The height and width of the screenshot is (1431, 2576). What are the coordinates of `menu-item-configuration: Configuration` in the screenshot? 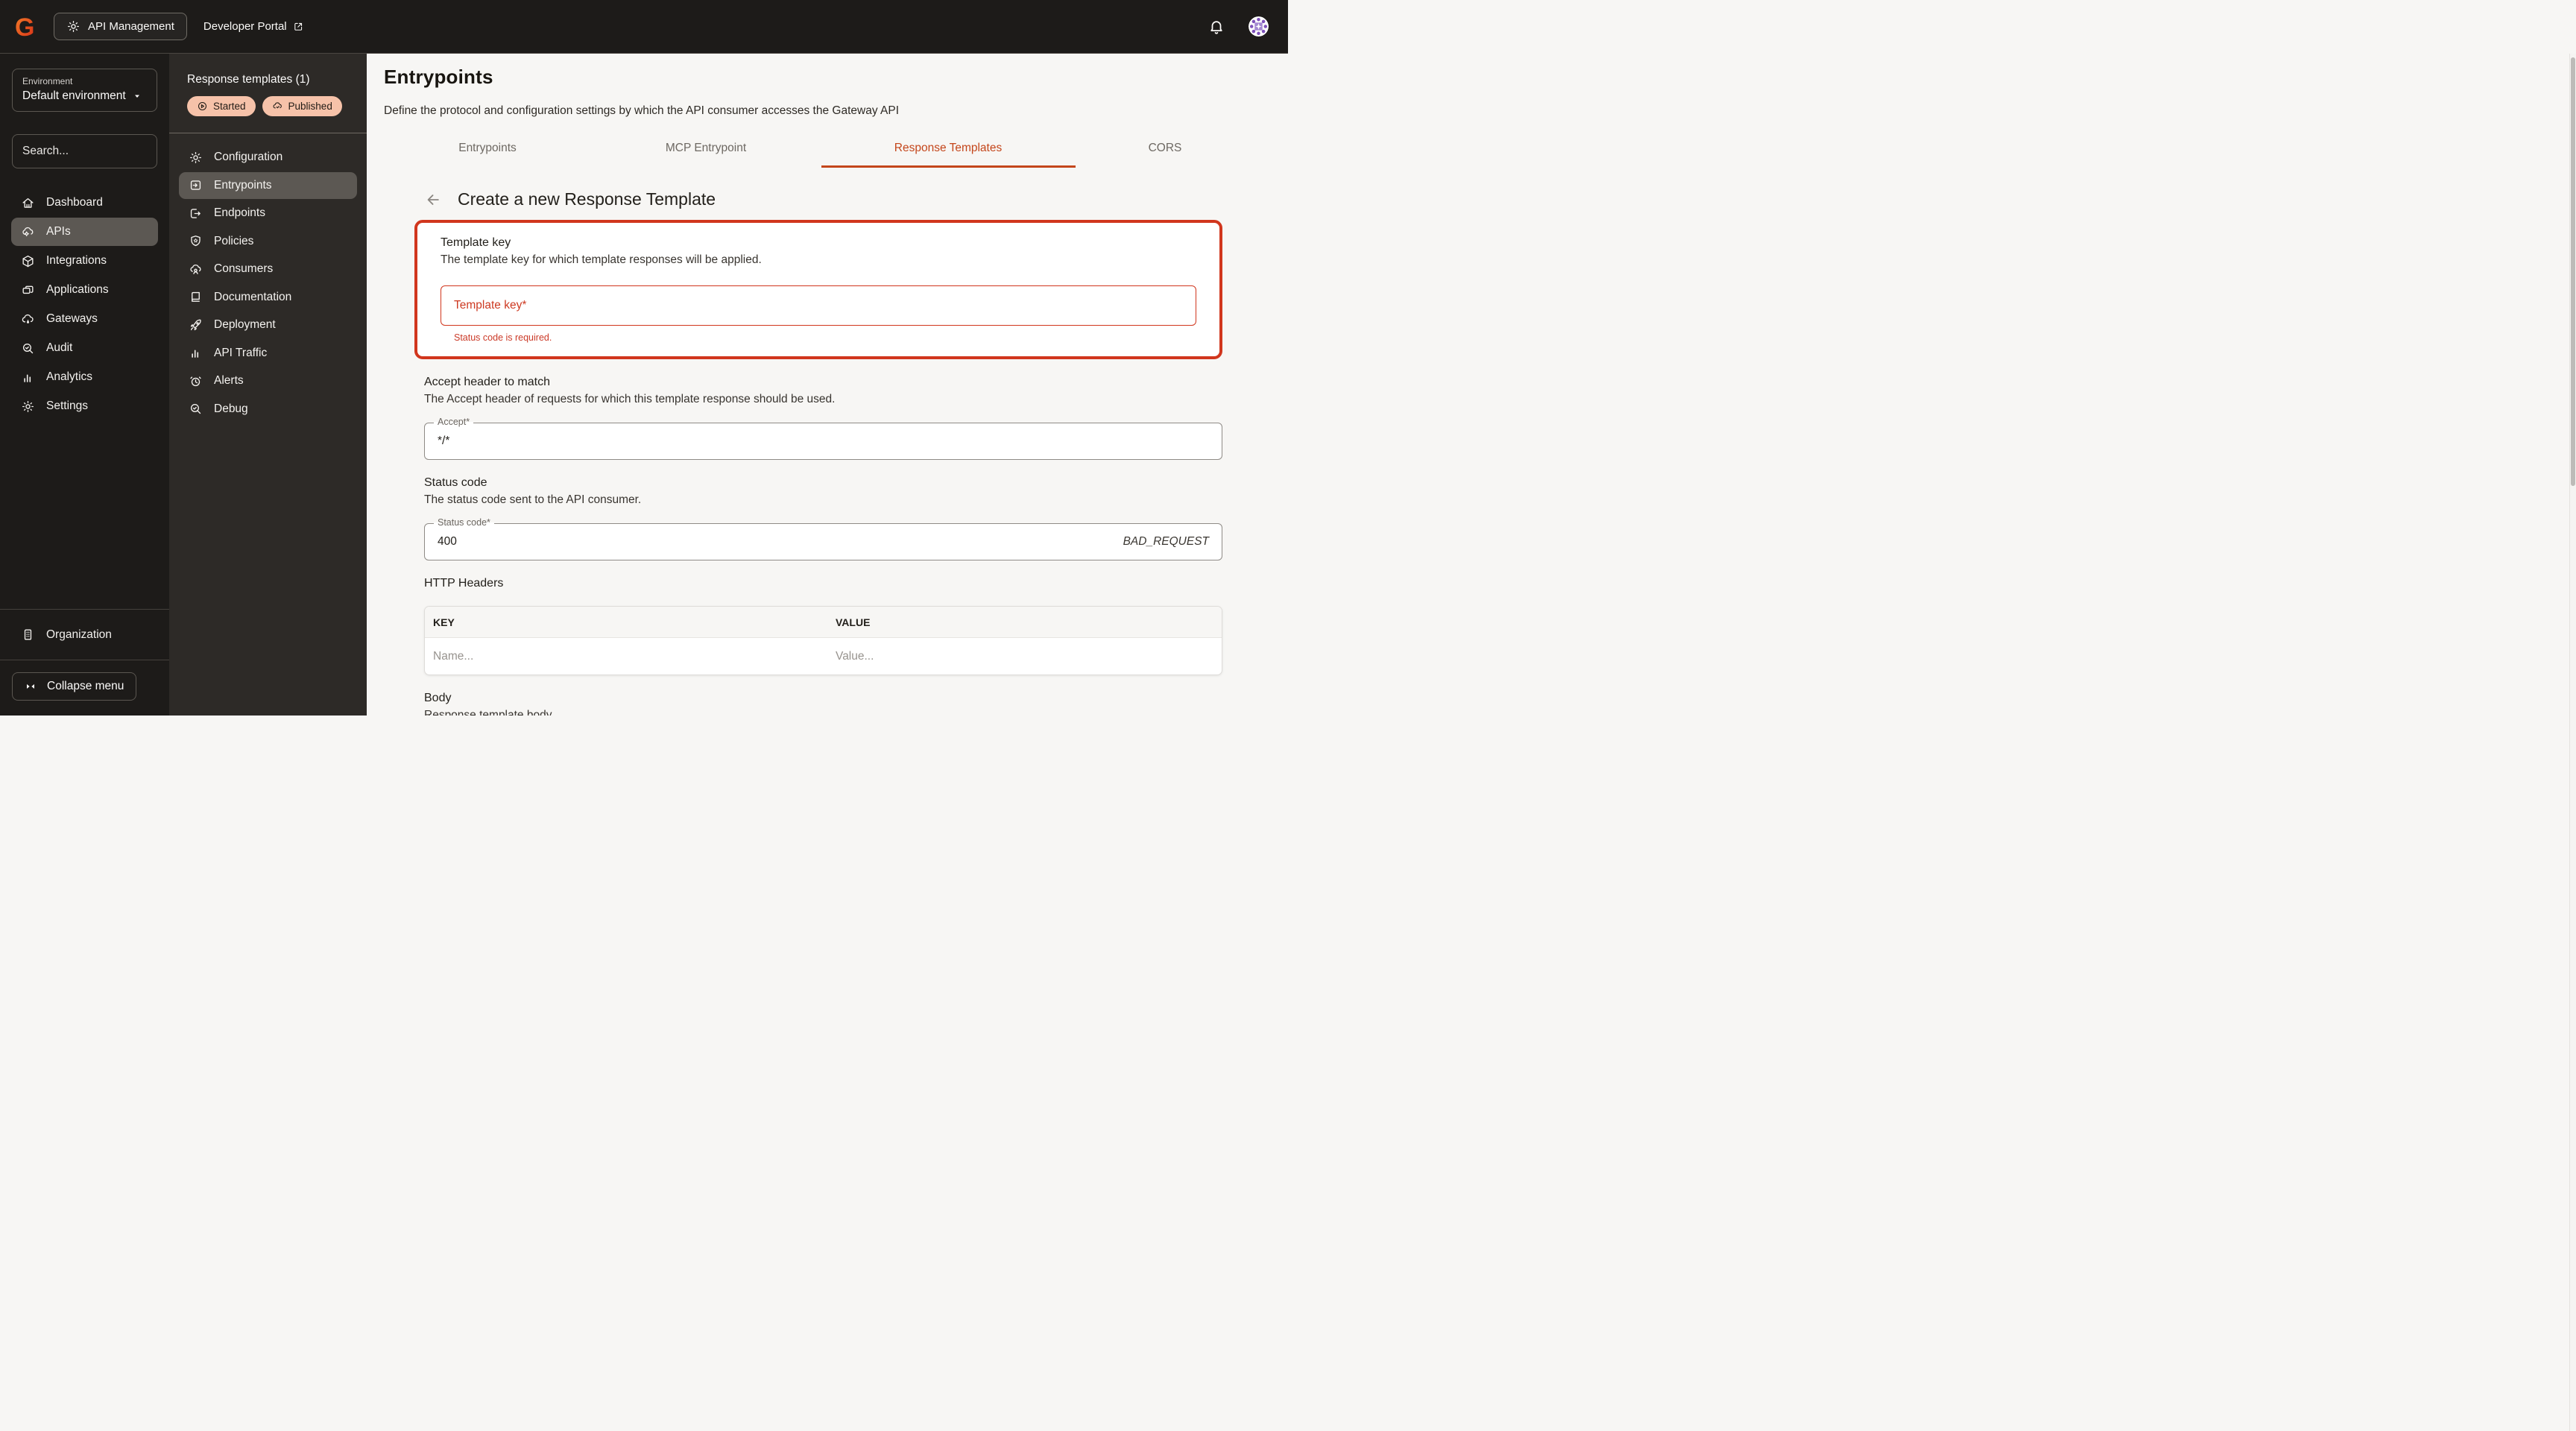 It's located at (268, 158).